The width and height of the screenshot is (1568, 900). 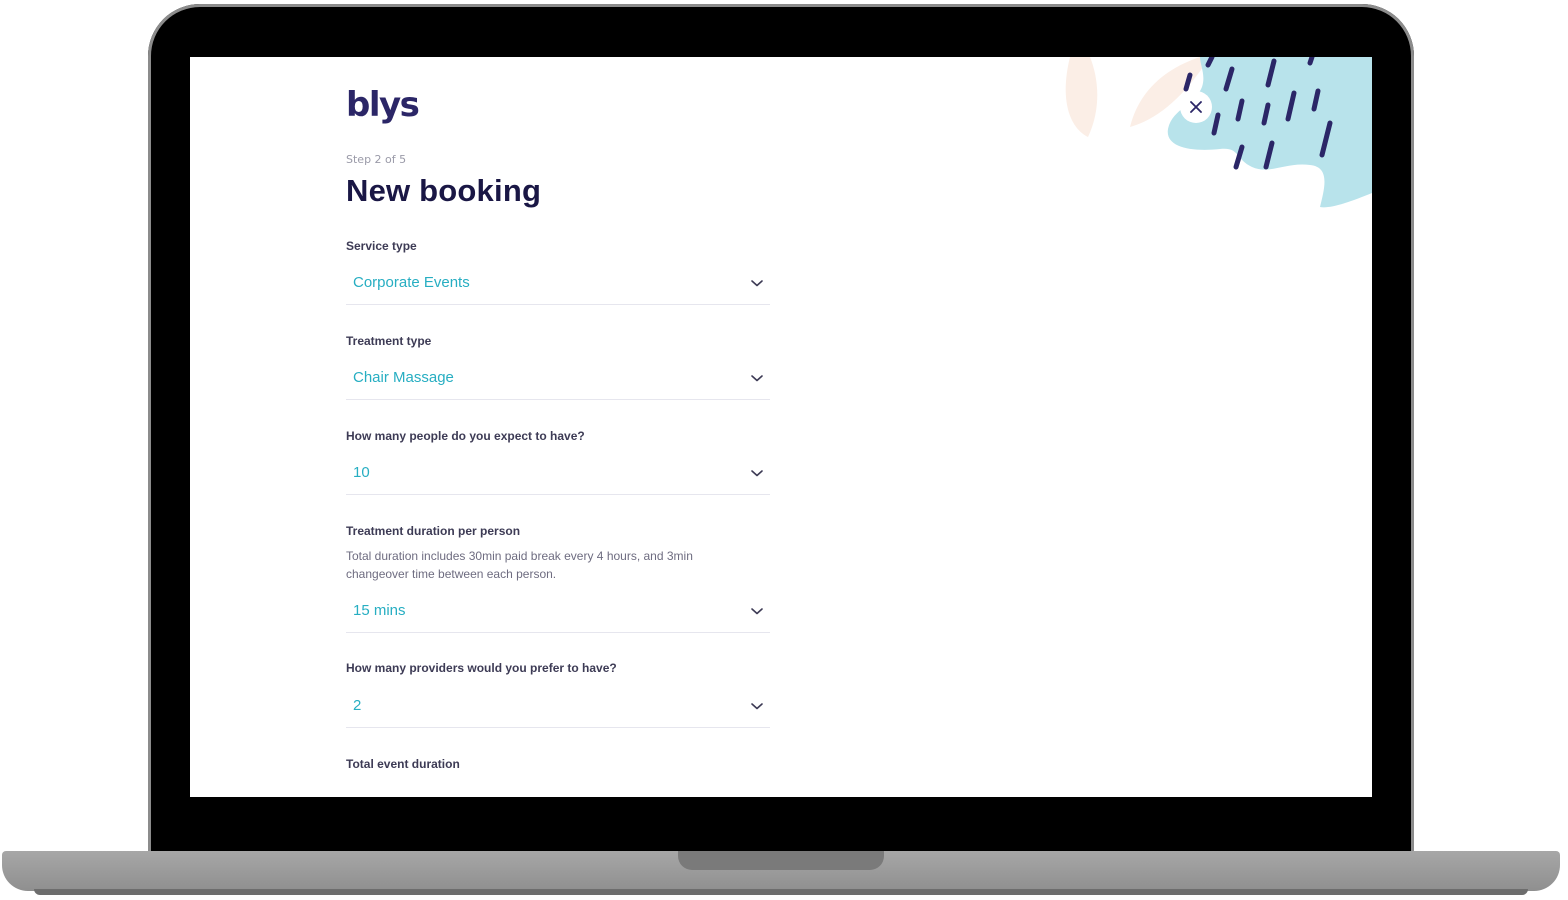 What do you see at coordinates (558, 284) in the screenshot?
I see `service-type-select: Corporate Events` at bounding box center [558, 284].